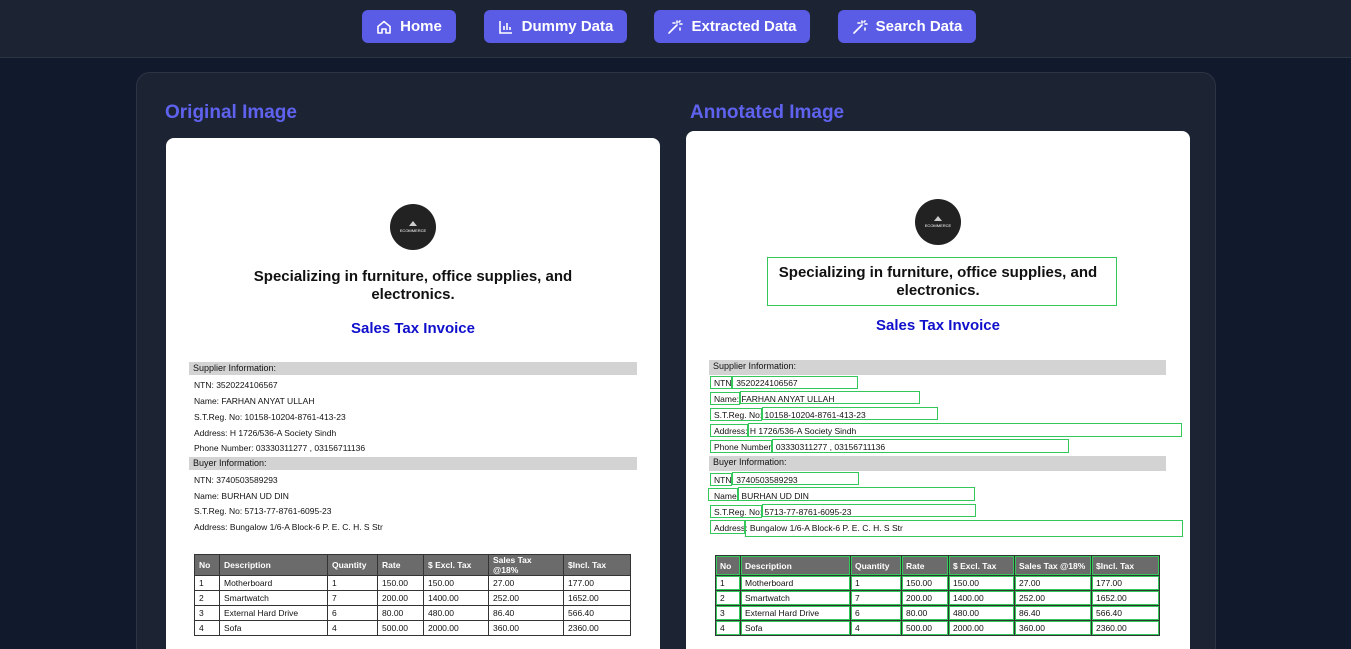 The height and width of the screenshot is (649, 1351). What do you see at coordinates (254, 401) in the screenshot?
I see `supplier-name: Name: FARHAN ANYAT ULLAH` at bounding box center [254, 401].